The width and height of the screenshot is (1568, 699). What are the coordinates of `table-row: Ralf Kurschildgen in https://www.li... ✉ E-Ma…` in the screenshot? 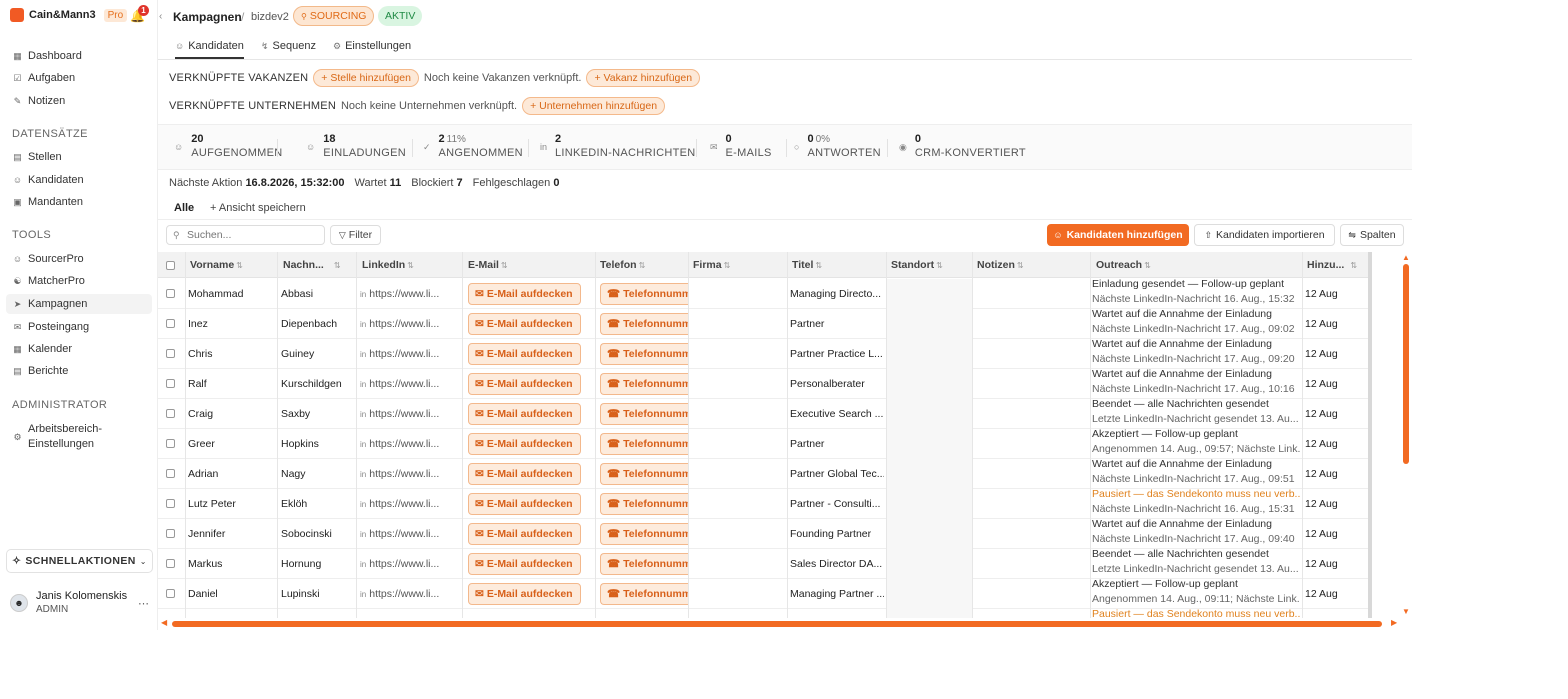 It's located at (765, 383).